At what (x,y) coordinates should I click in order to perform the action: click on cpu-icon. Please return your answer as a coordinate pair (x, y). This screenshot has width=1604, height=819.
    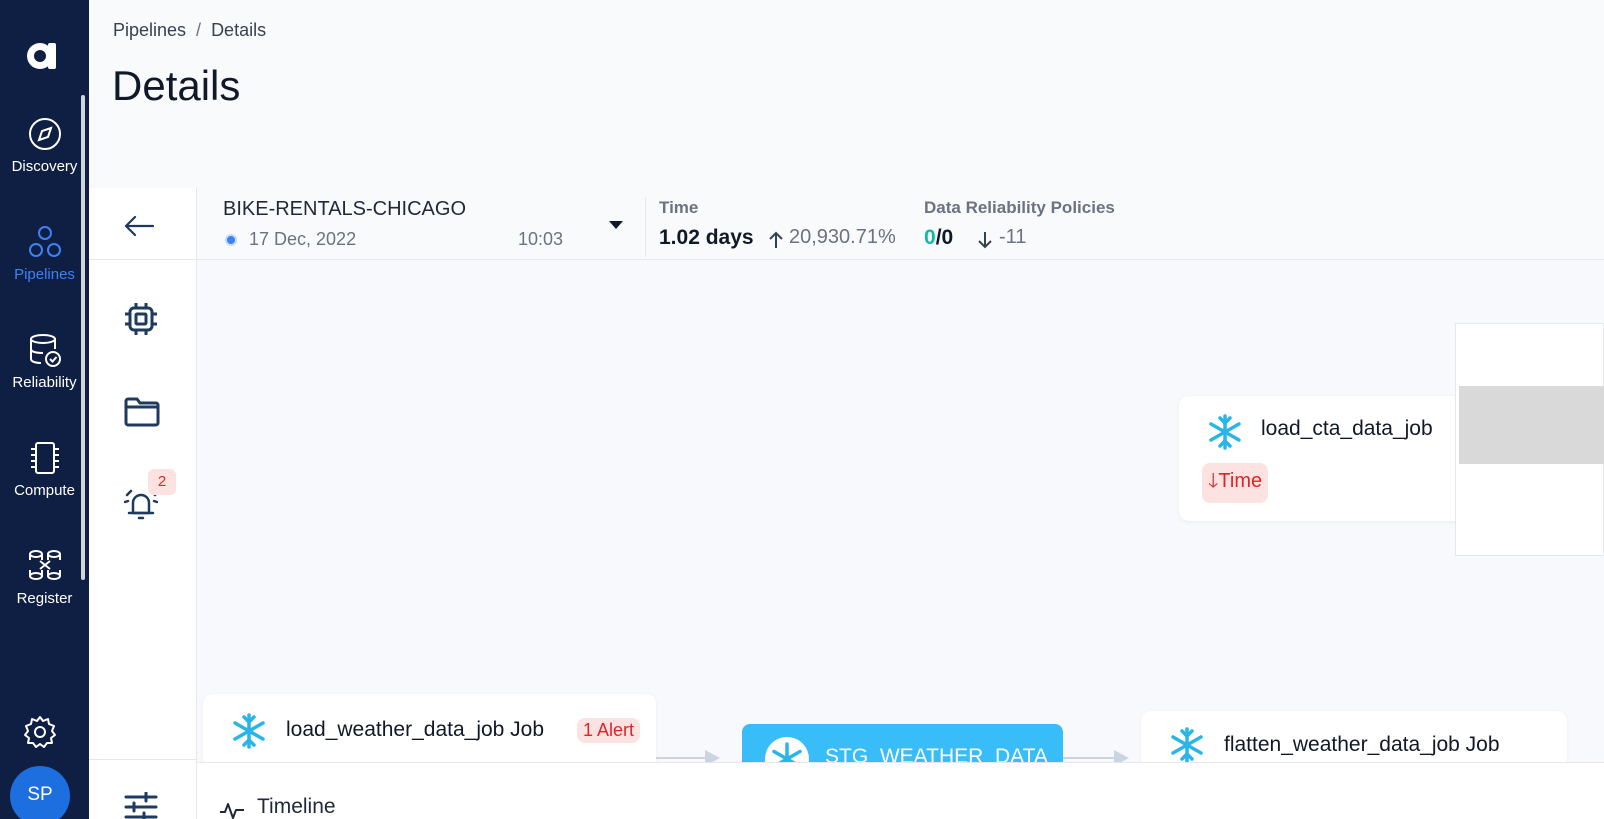
    Looking at the image, I should click on (141, 319).